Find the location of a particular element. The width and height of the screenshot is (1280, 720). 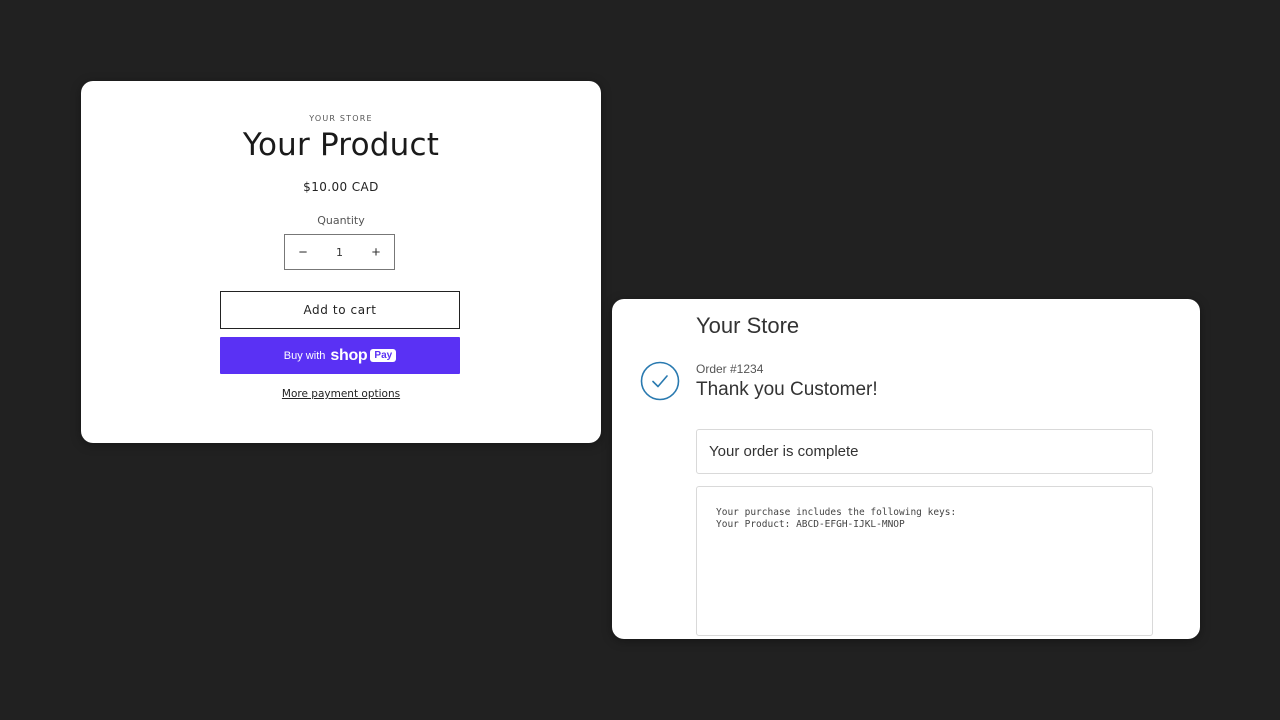

quantity-increment-button: + is located at coordinates (376, 252).